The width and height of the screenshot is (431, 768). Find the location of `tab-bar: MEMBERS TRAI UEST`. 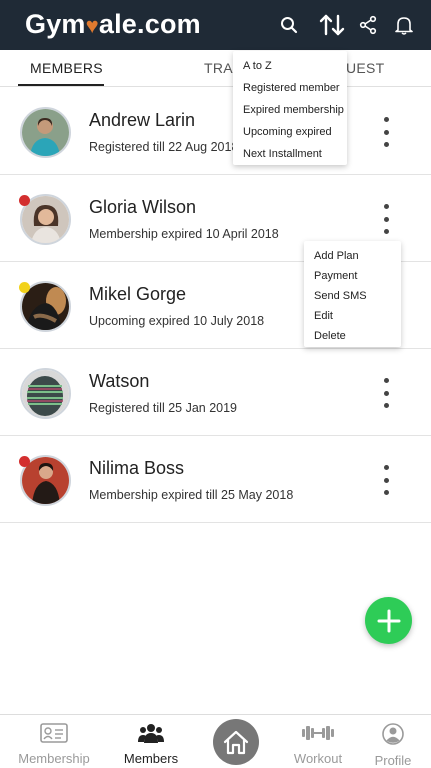

tab-bar: MEMBERS TRAI UEST is located at coordinates (215, 68).